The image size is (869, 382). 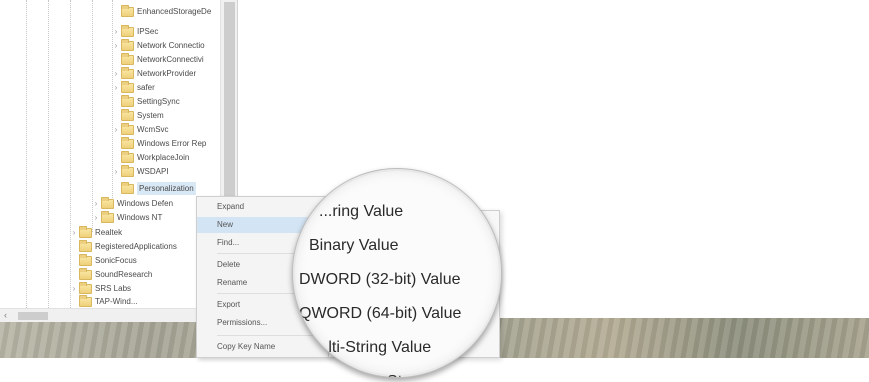 I want to click on registry-key-node: › SRS Labs, so click(x=101, y=288).